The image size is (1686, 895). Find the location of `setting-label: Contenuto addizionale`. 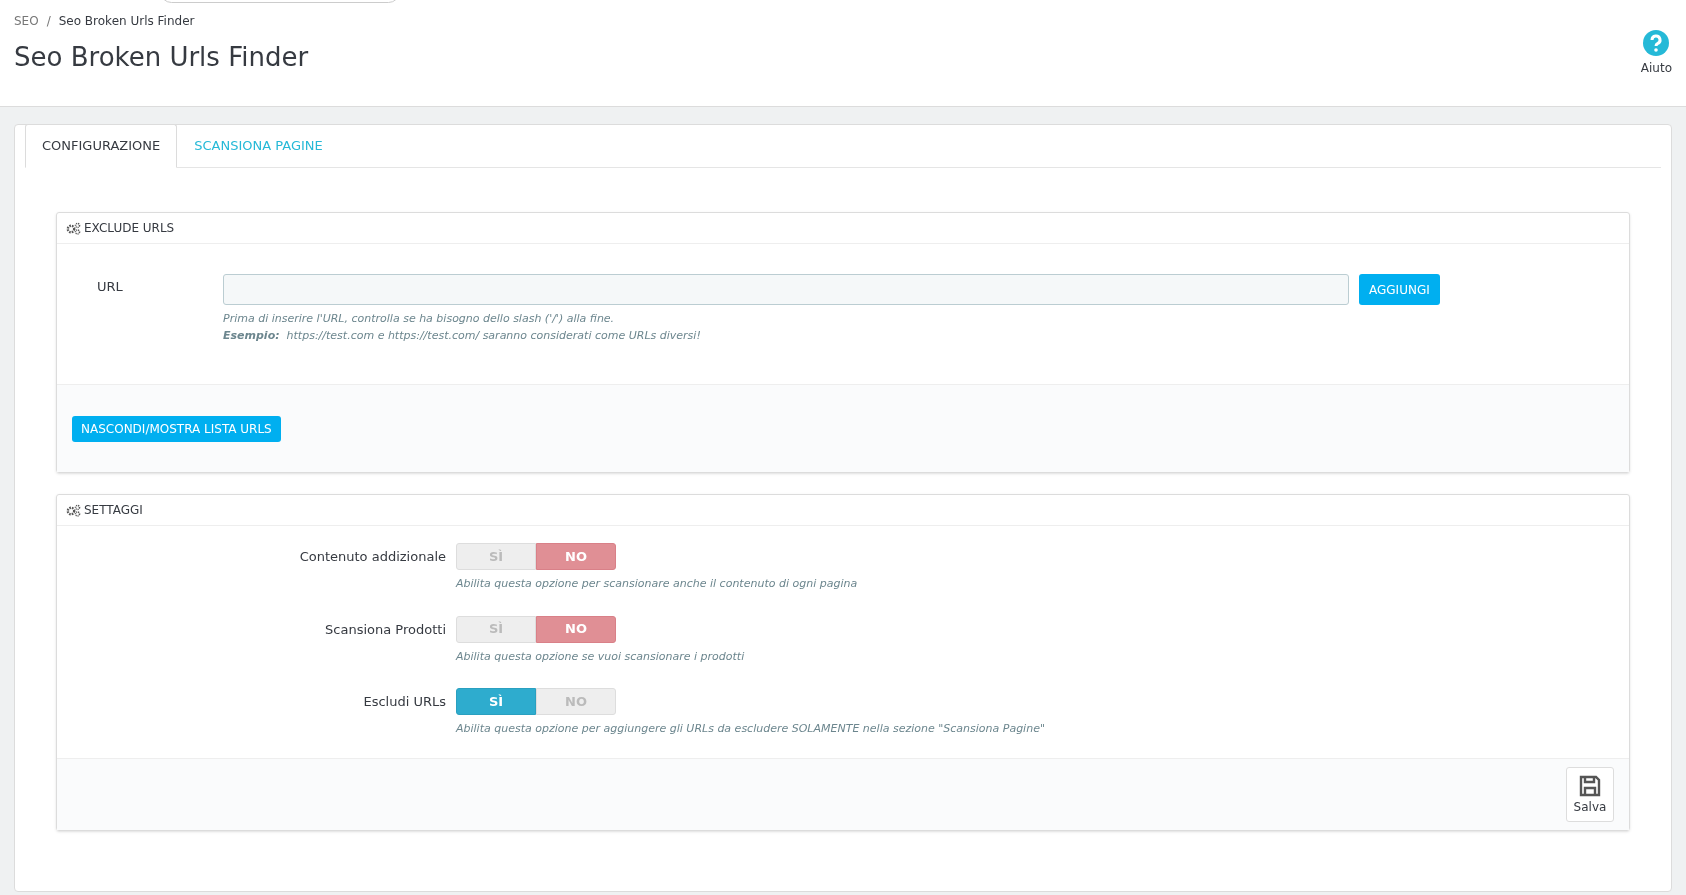

setting-label: Contenuto addizionale is located at coordinates (372, 557).